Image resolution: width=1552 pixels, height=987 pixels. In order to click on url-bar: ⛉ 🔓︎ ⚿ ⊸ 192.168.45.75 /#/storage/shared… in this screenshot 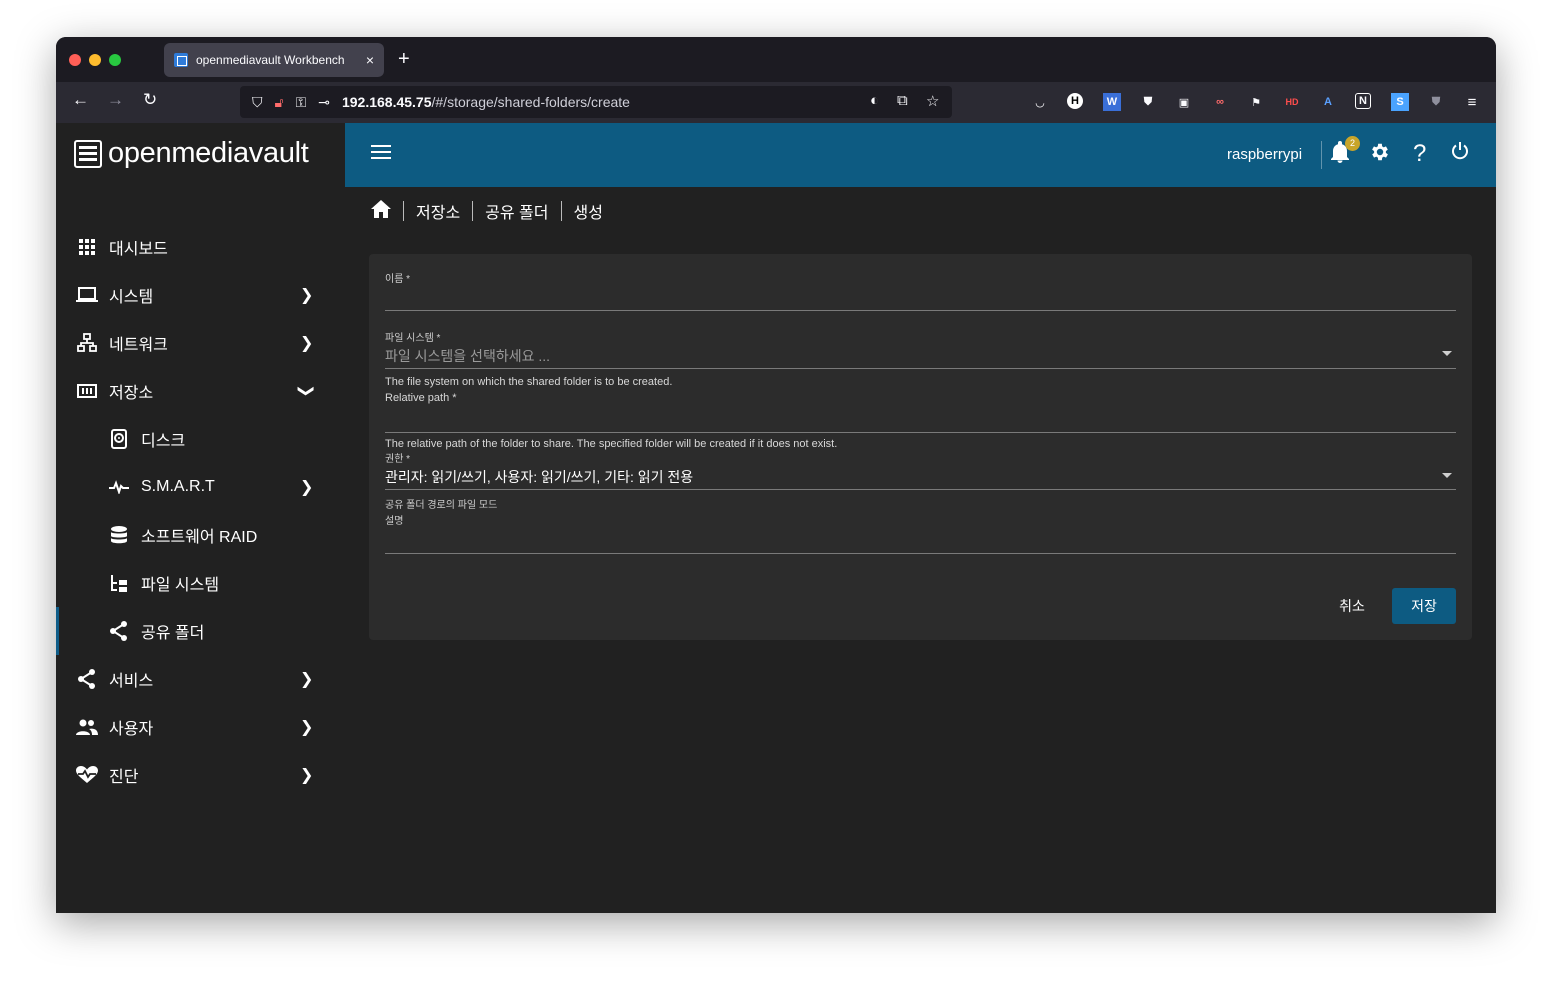, I will do `click(596, 102)`.